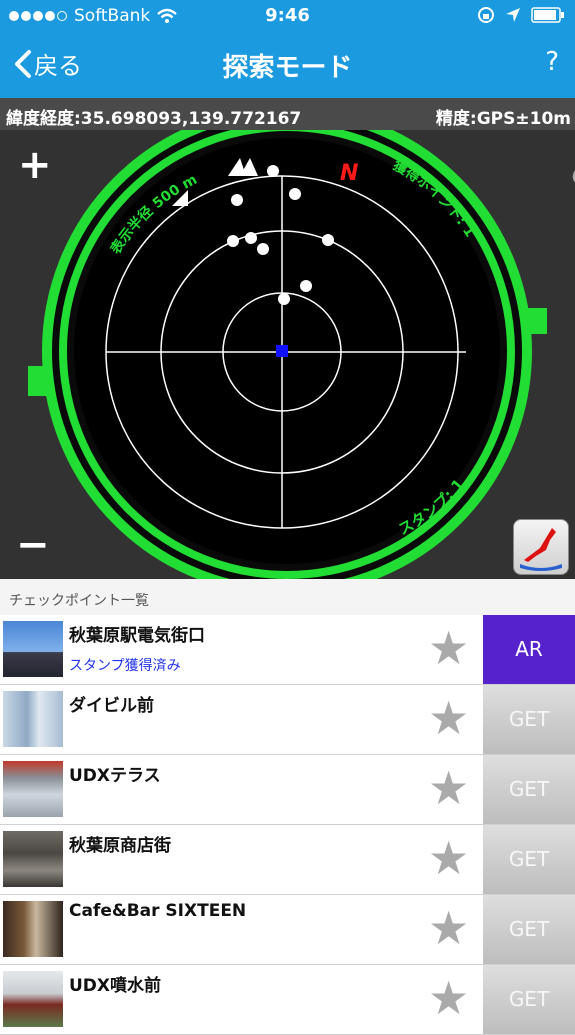 This screenshot has width=575, height=1035. Describe the element at coordinates (115, 776) in the screenshot. I see `checkpoint-name: UDXテラス` at that location.